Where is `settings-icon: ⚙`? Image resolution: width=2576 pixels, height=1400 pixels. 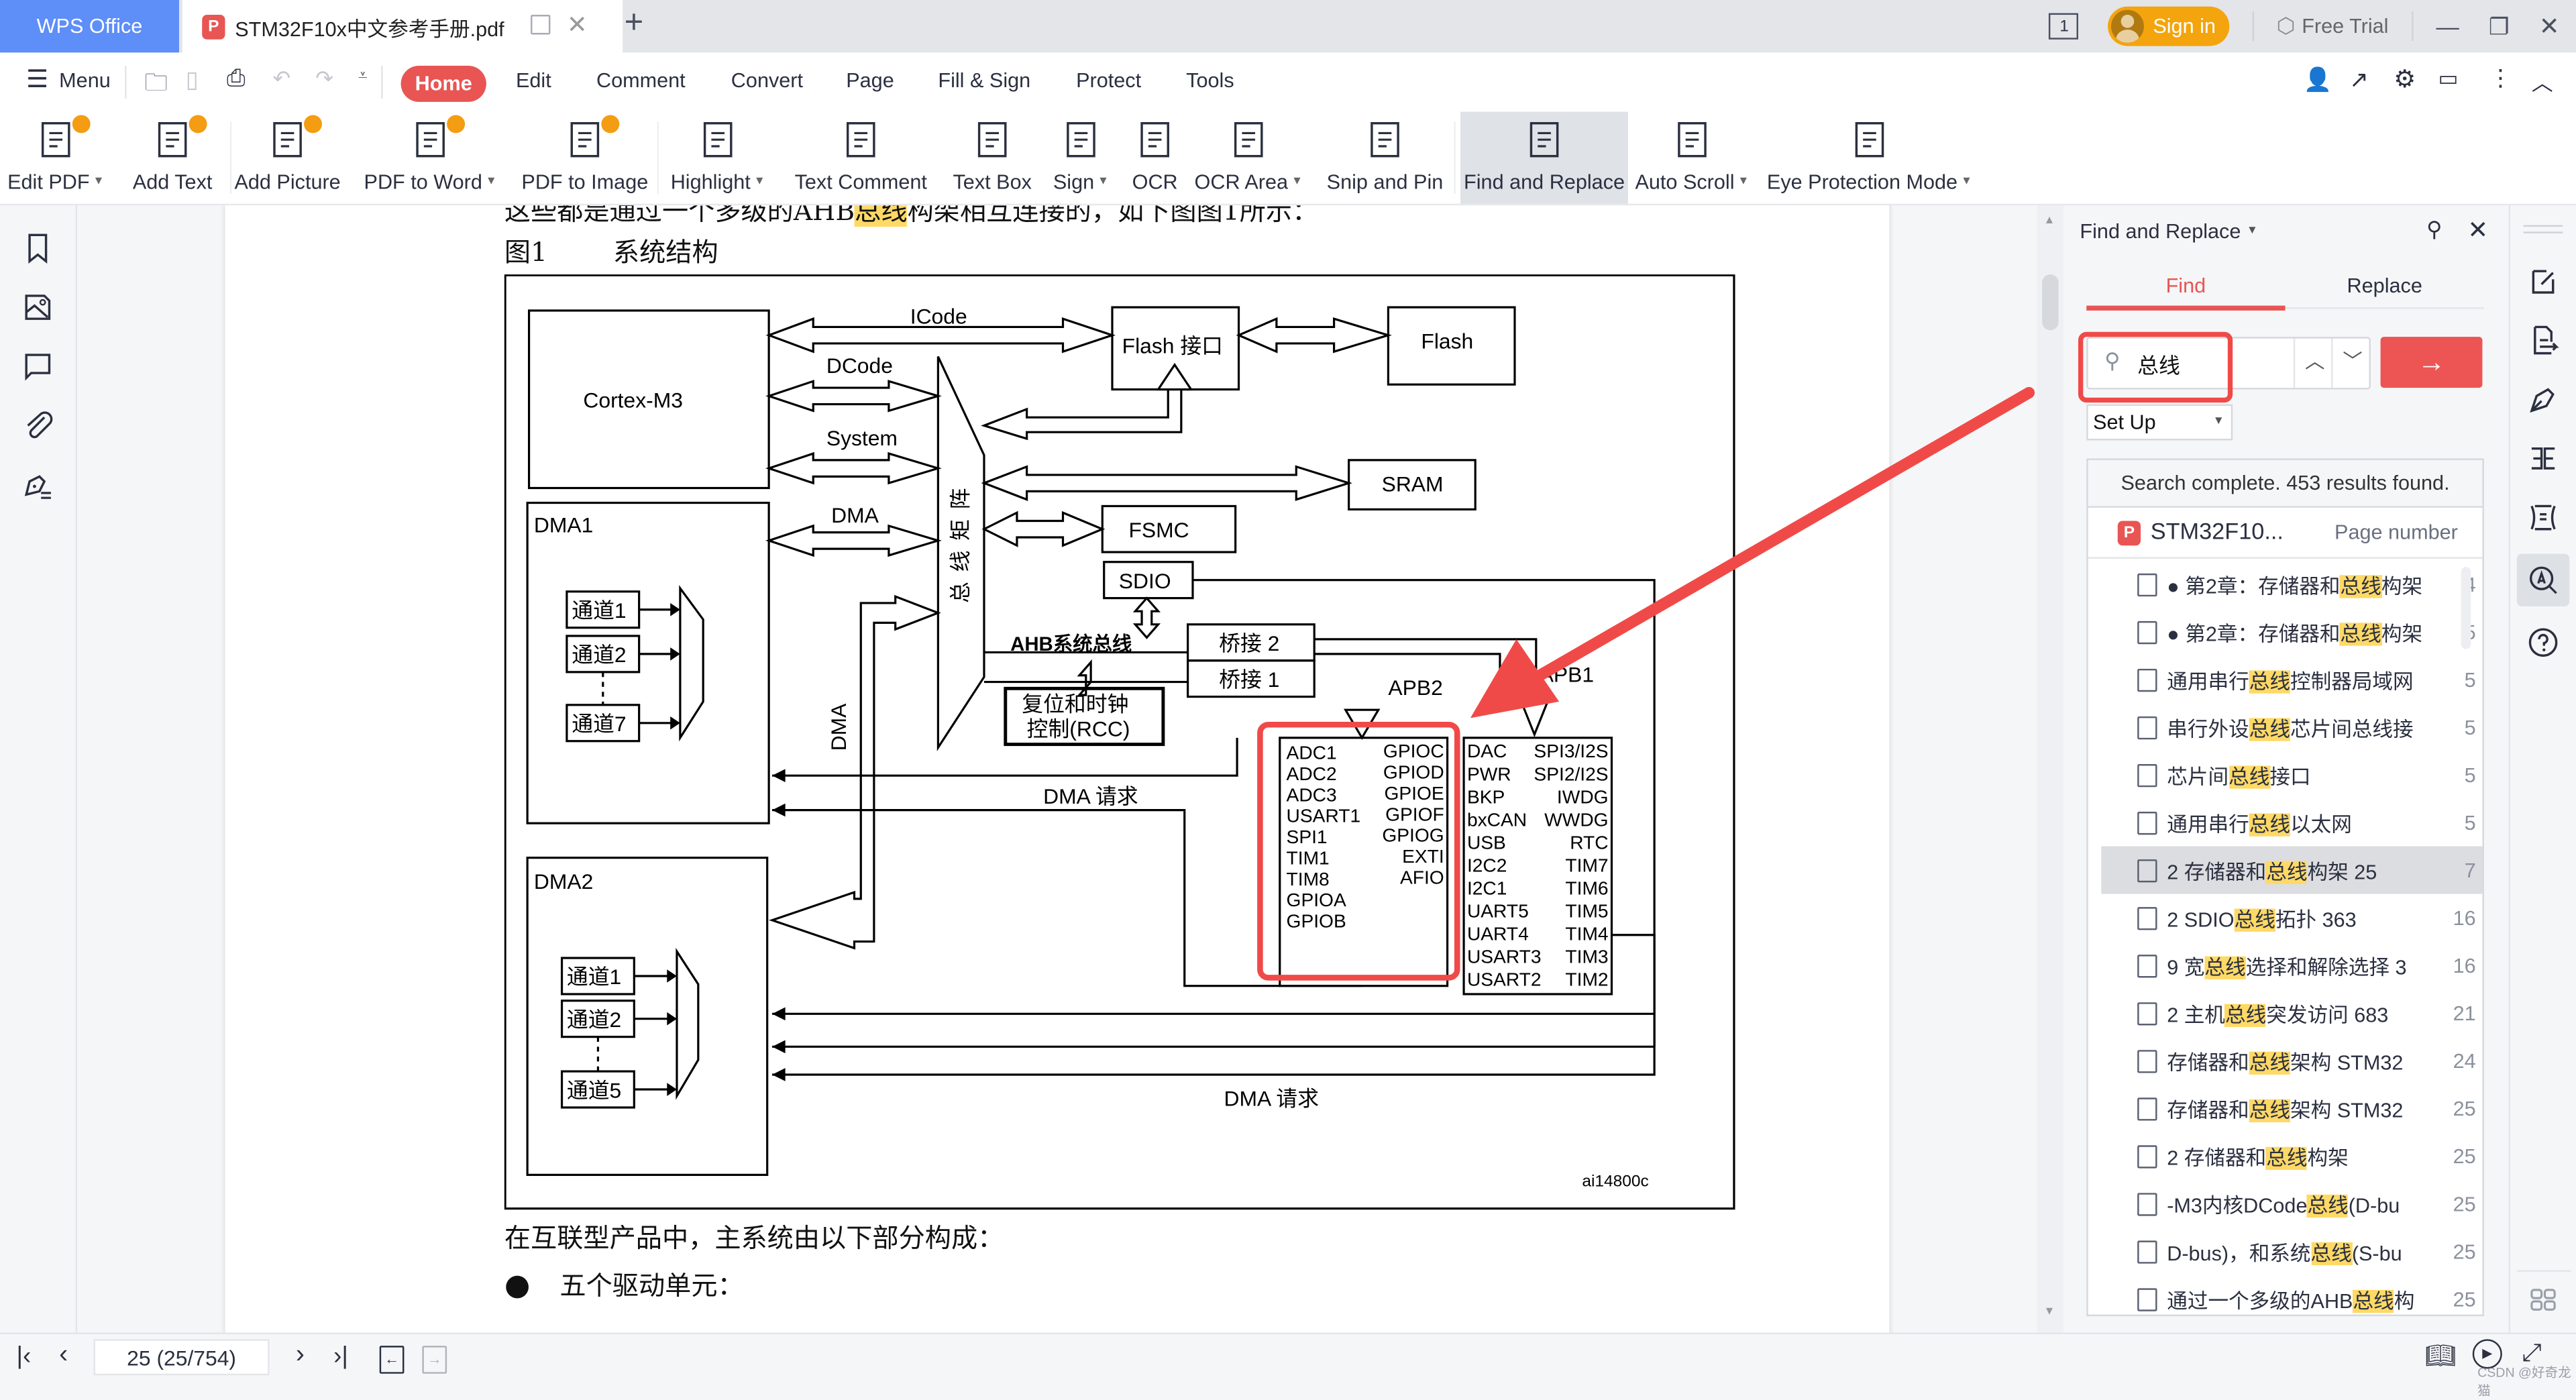 settings-icon: ⚙ is located at coordinates (2405, 79).